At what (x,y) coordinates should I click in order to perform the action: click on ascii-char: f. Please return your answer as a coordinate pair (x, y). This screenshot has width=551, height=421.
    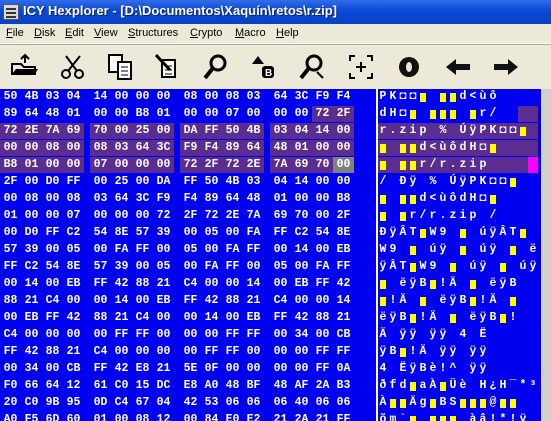
    Looking at the image, I should click on (393, 386).